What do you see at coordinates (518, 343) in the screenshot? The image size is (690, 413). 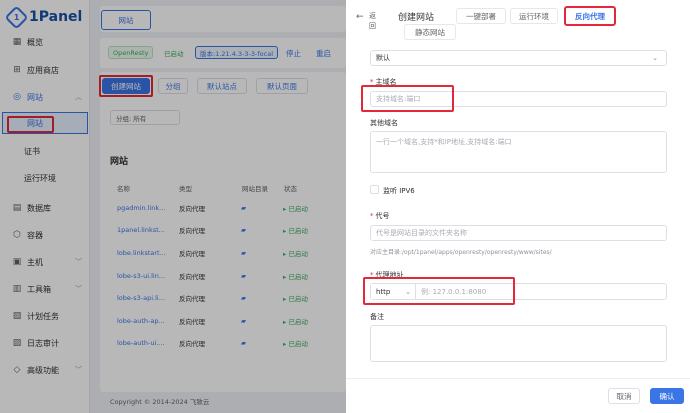 I see `remark-textarea` at bounding box center [518, 343].